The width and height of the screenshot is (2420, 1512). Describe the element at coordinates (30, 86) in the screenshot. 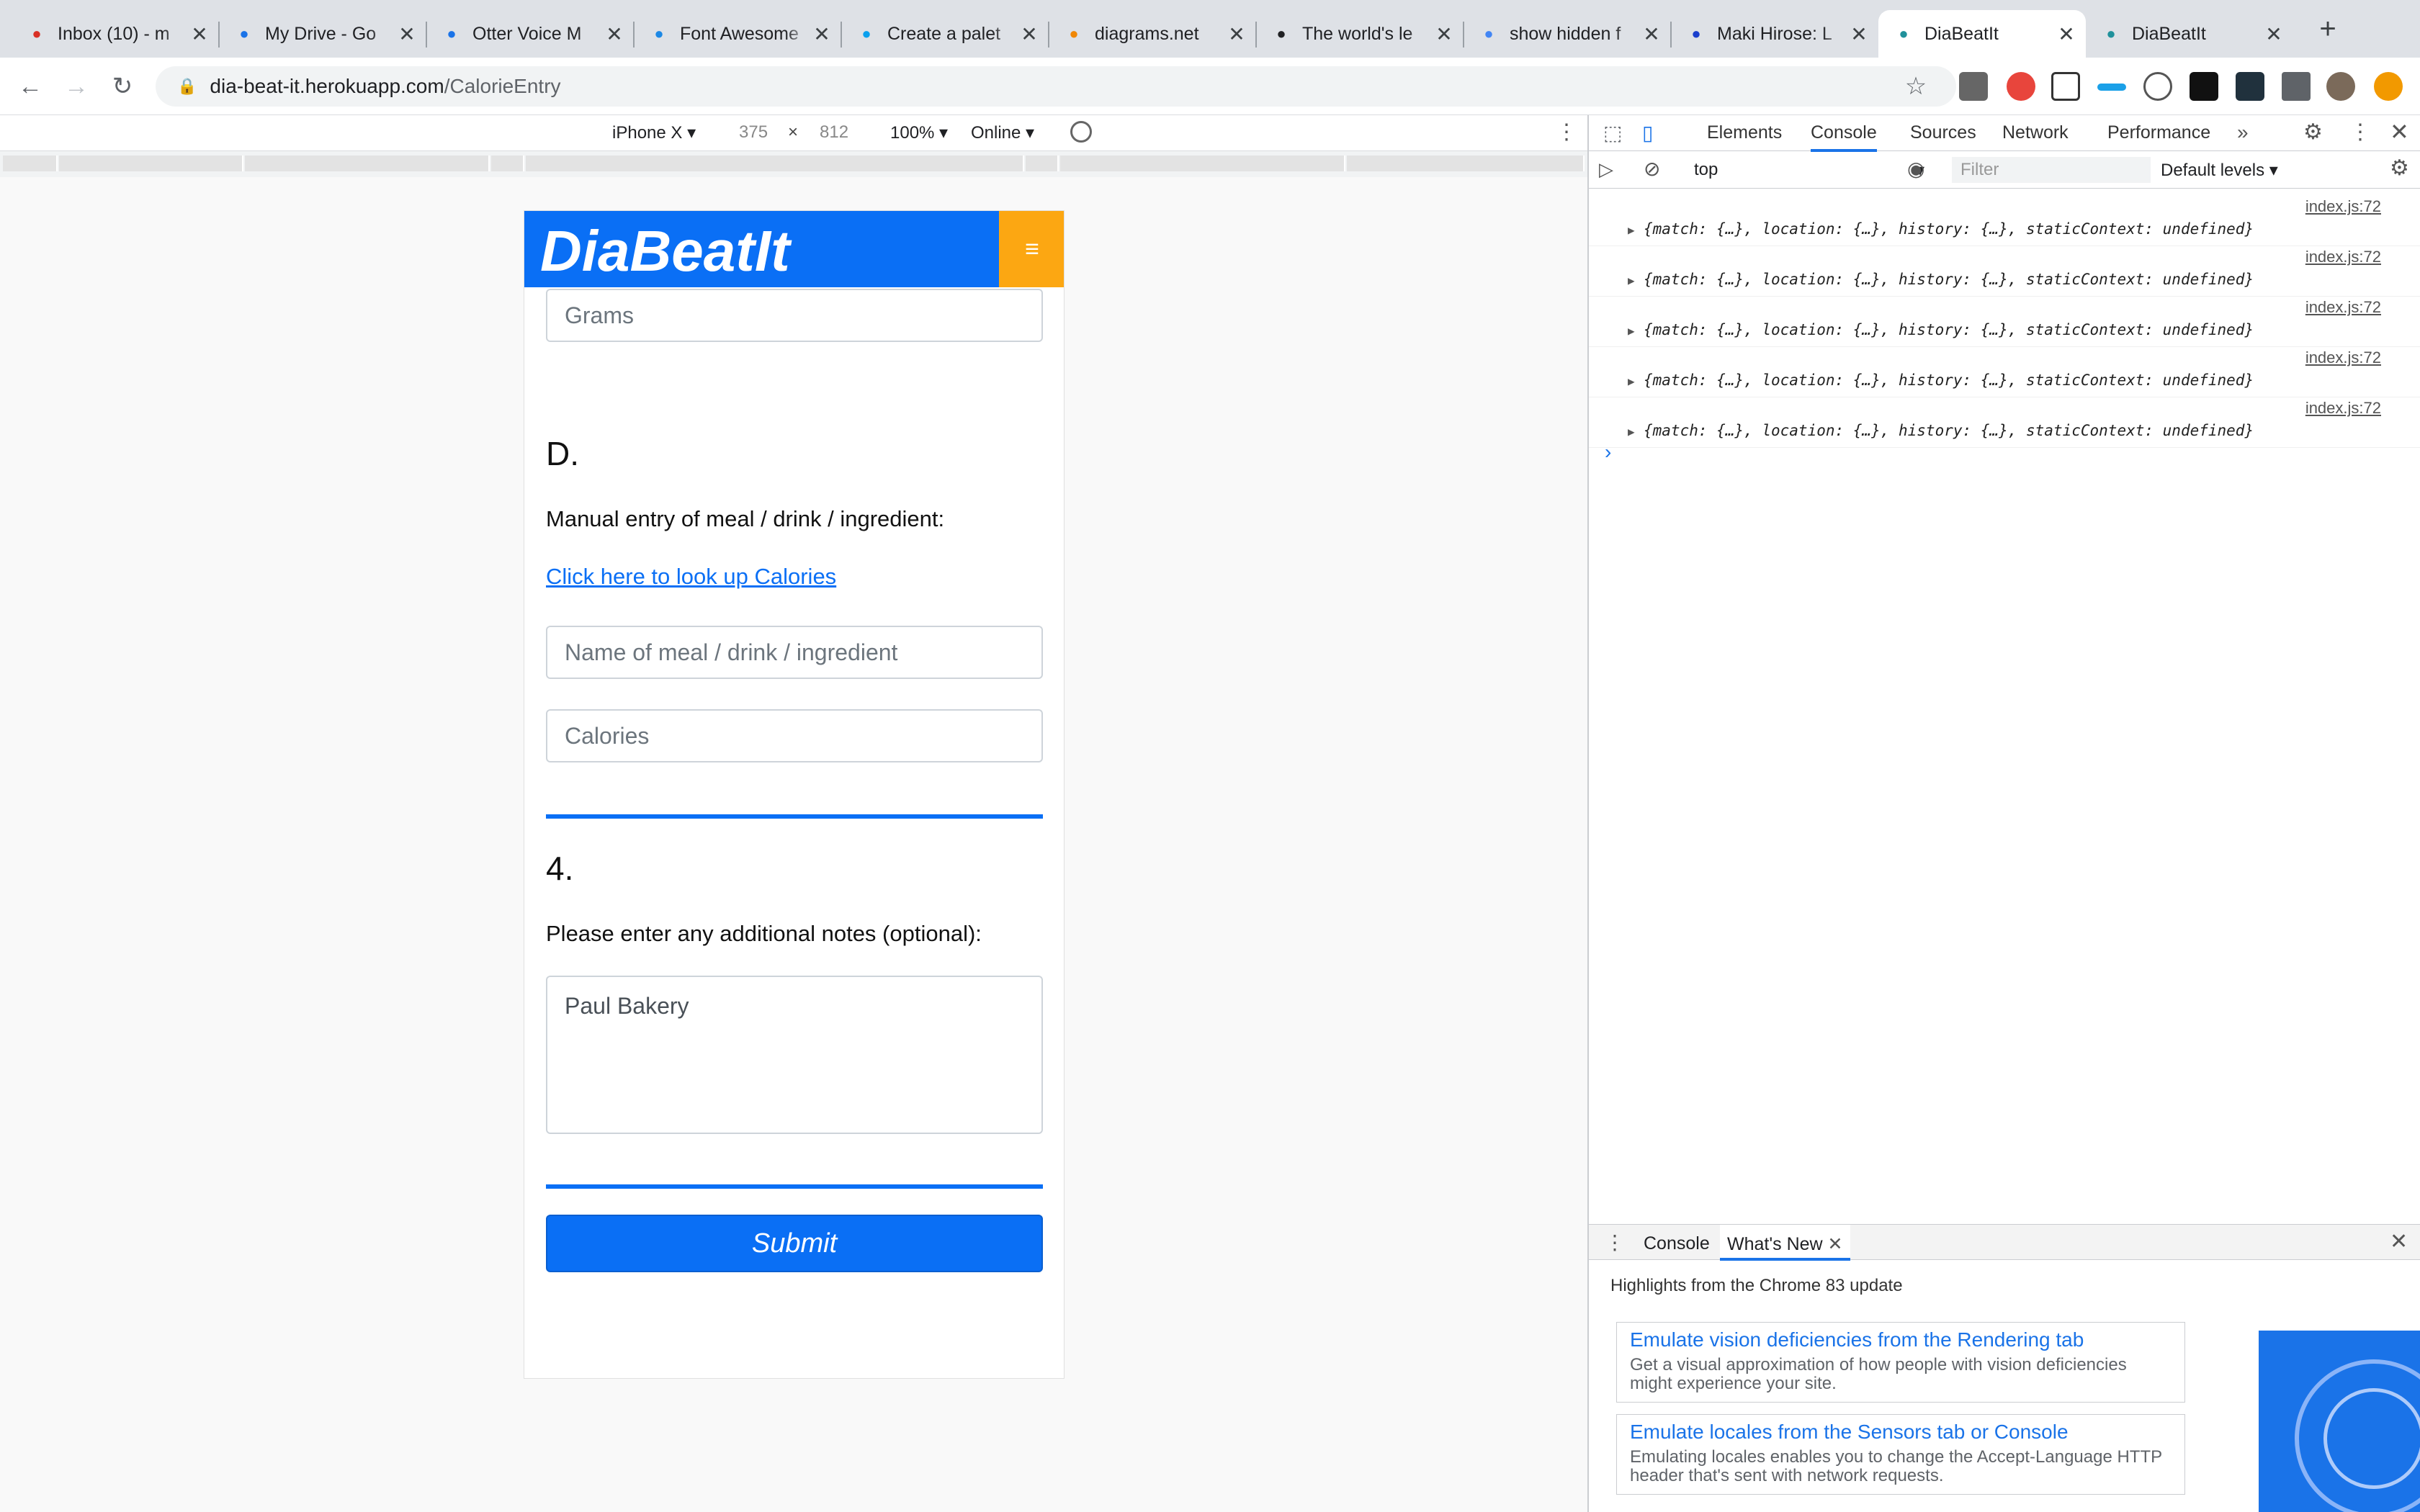

I see `back-icon: ←` at that location.